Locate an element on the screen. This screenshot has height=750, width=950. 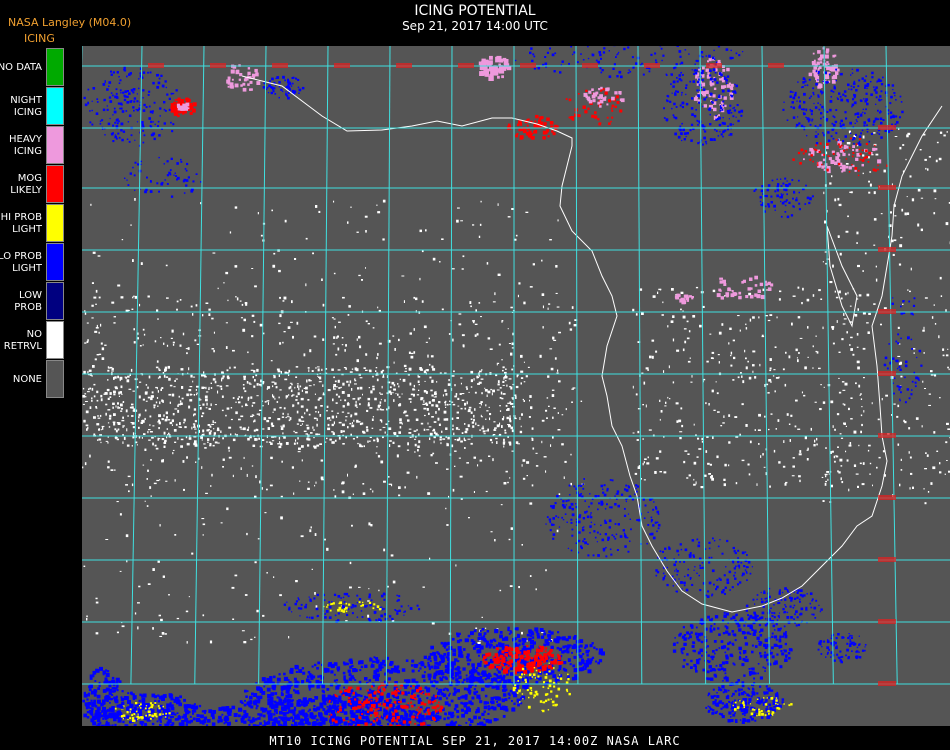
legend-label: MOG LIKELY is located at coordinates (26, 184).